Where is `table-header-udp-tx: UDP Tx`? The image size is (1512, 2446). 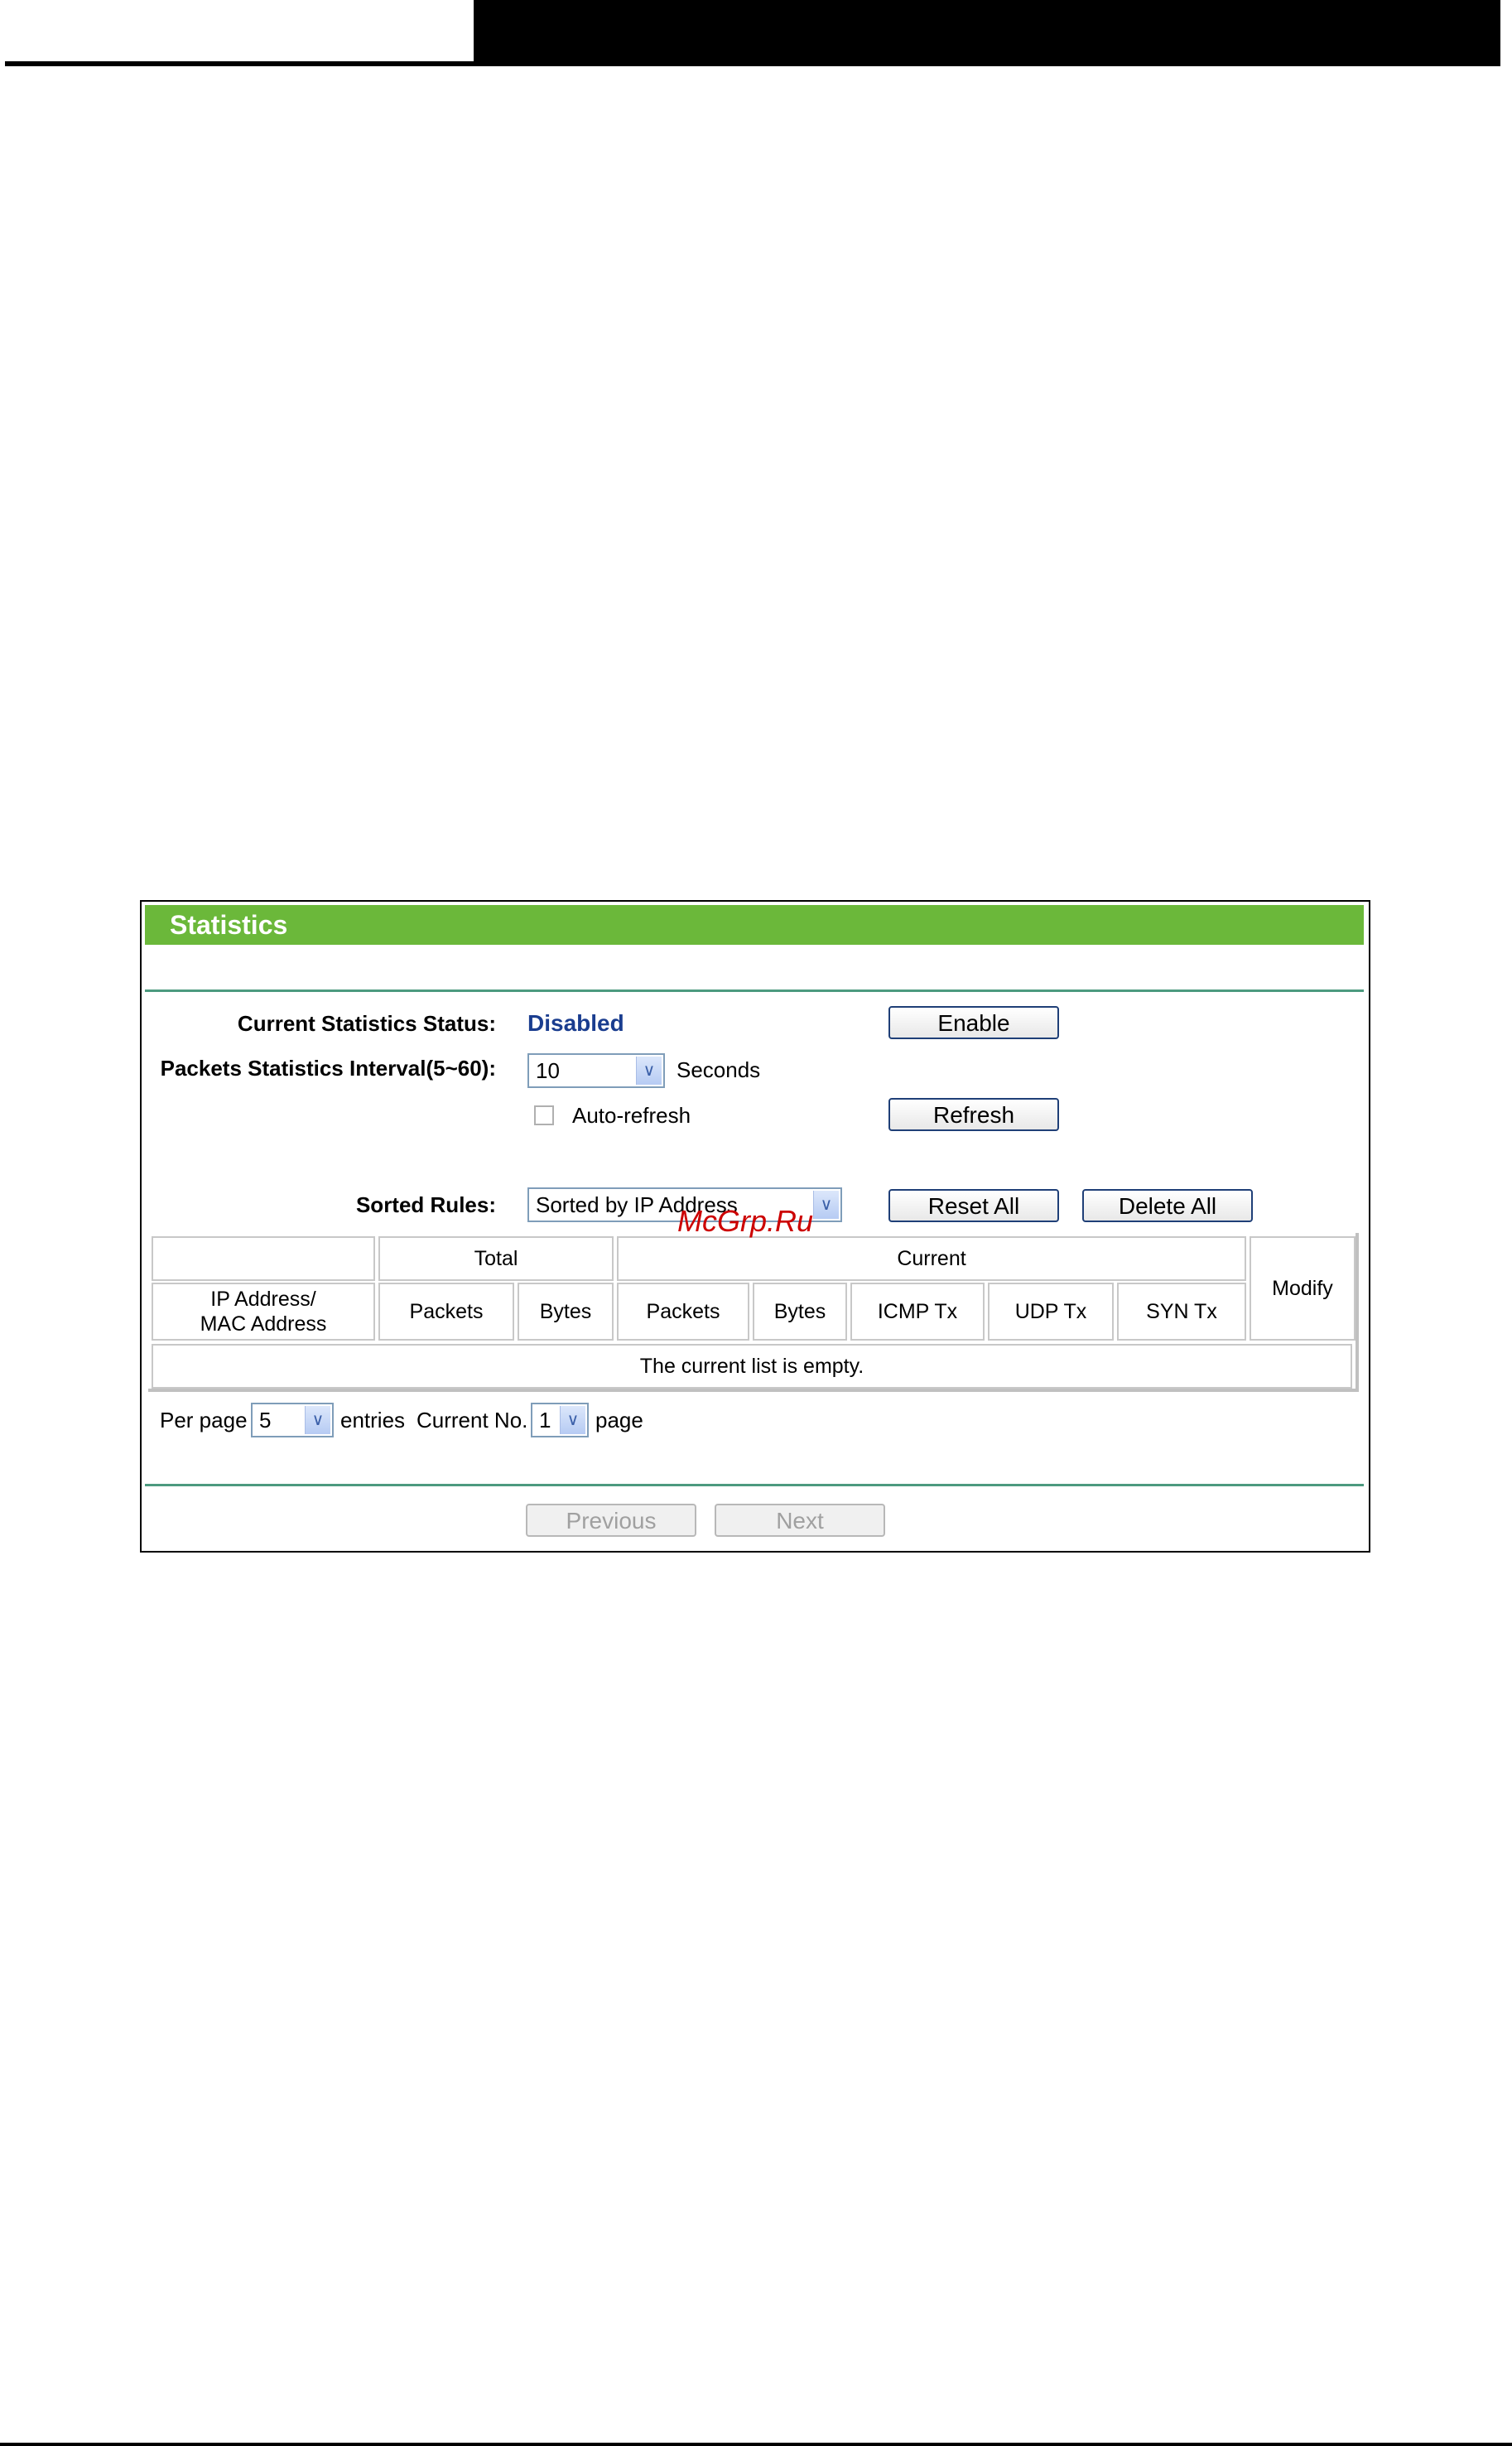 table-header-udp-tx: UDP Tx is located at coordinates (1051, 1312).